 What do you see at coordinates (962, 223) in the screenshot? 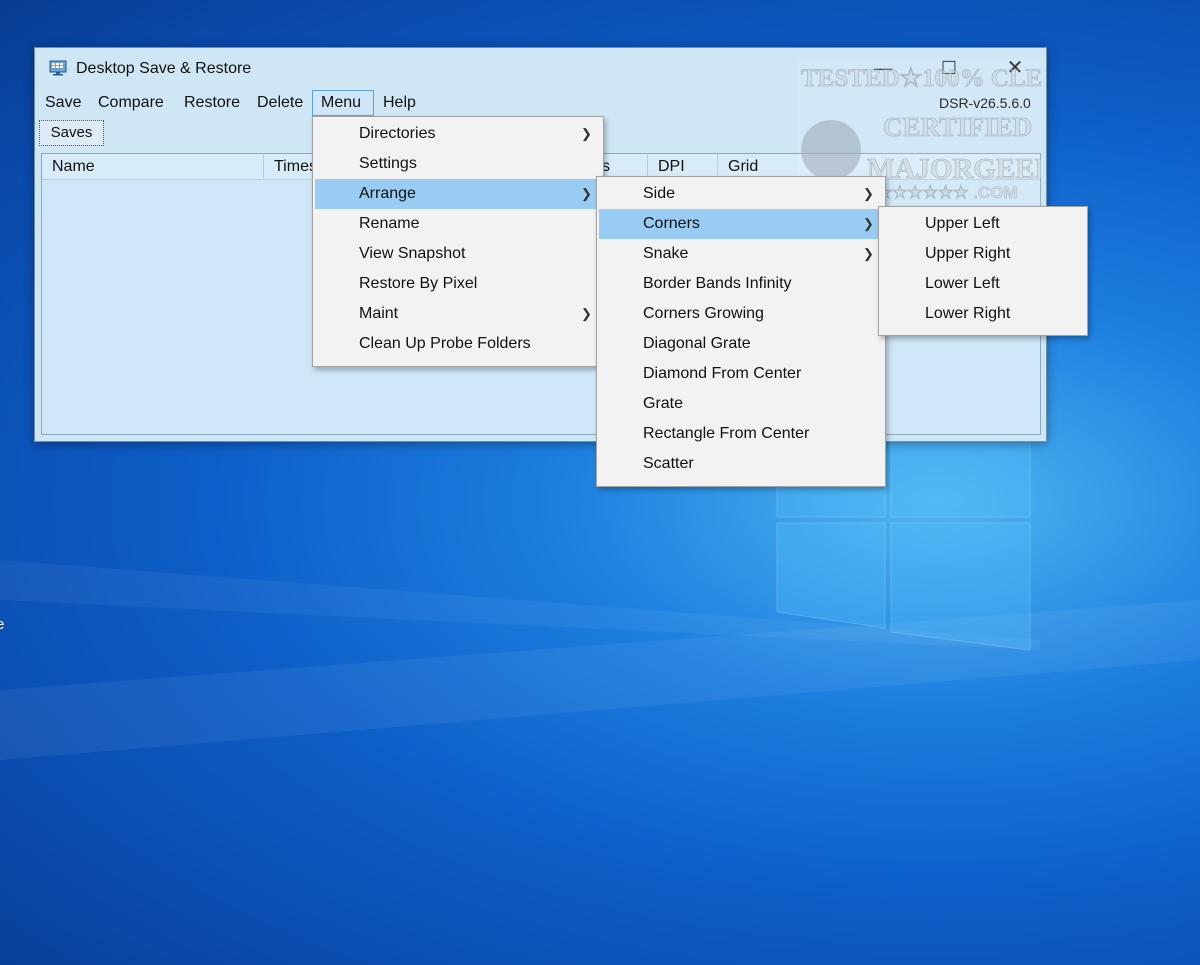
I see `menu-item-label: Upper Left` at bounding box center [962, 223].